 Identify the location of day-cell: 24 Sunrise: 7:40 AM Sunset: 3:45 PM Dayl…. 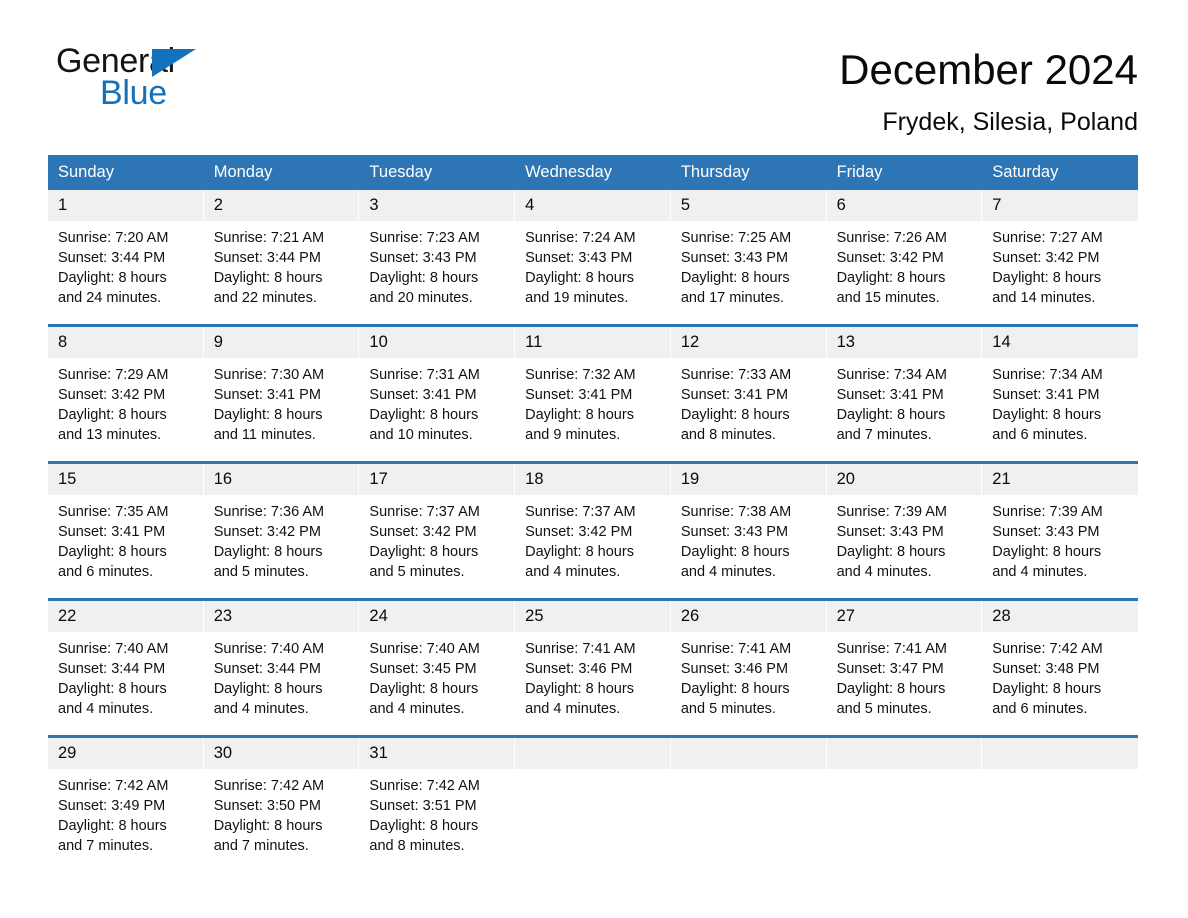
(437, 668).